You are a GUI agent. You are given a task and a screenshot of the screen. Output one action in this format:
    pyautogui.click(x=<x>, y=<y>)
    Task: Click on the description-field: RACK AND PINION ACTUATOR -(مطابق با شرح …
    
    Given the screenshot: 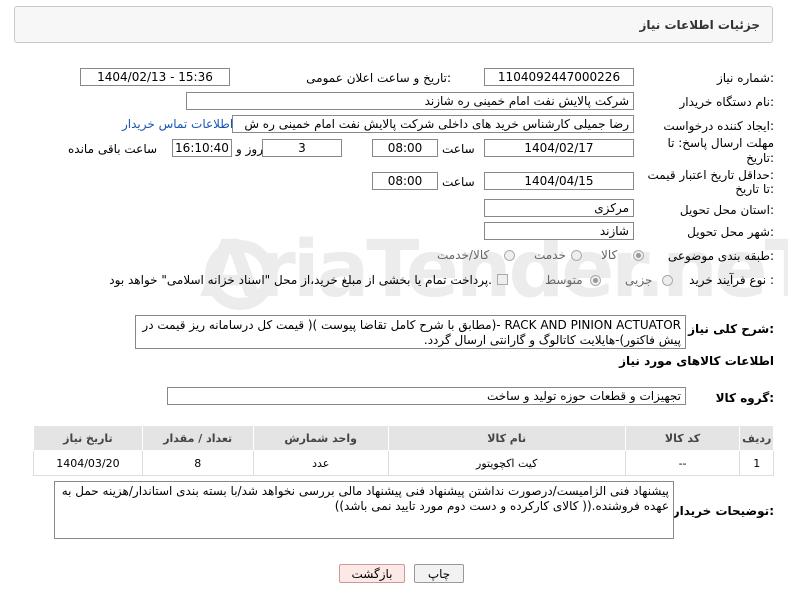 What is the action you would take?
    pyautogui.click(x=410, y=332)
    